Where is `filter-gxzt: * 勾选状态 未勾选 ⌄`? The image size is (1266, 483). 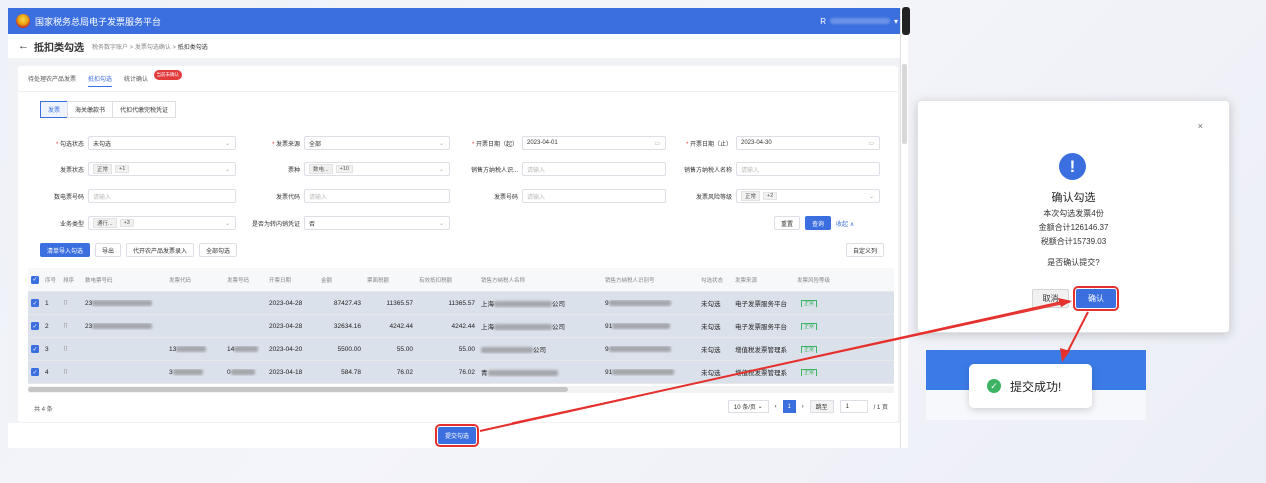
filter-gxzt: * 勾选状态 未勾选 ⌄ is located at coordinates (127, 143).